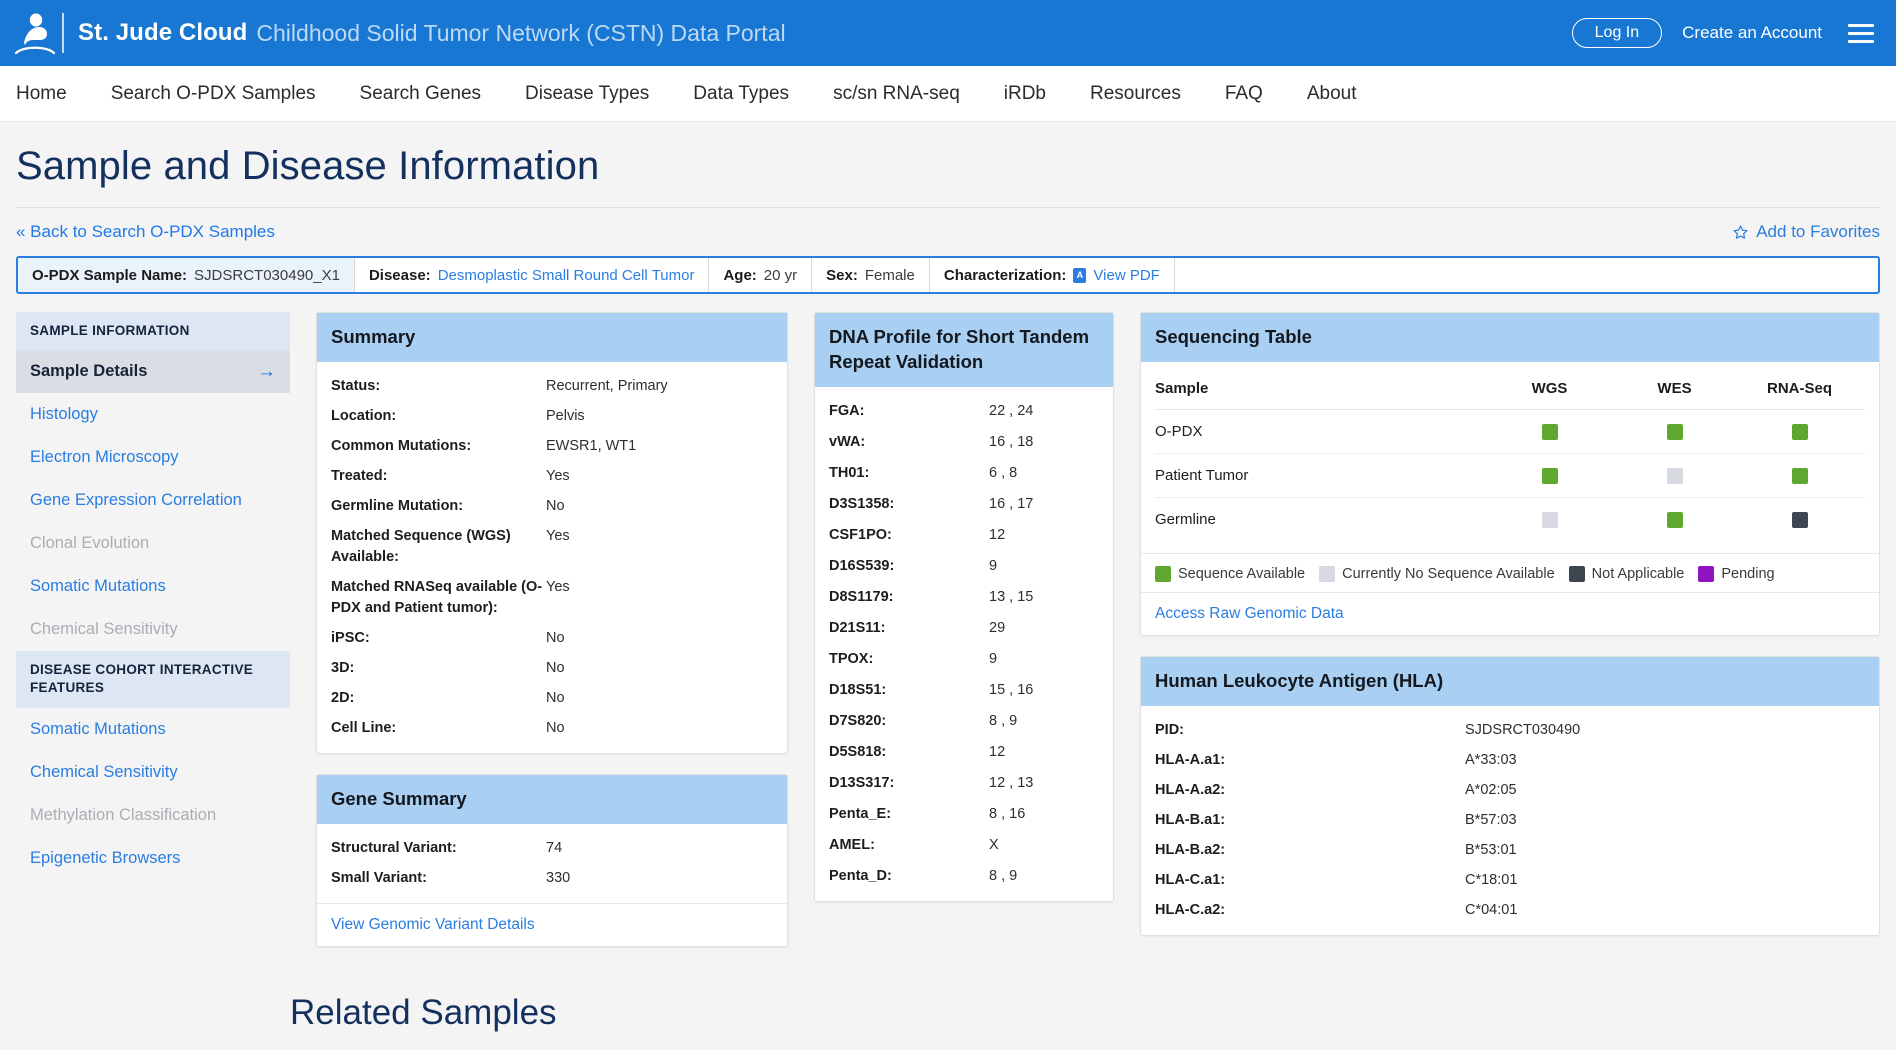  I want to click on dna-row: D3S1358: 16 , 17, so click(964, 504).